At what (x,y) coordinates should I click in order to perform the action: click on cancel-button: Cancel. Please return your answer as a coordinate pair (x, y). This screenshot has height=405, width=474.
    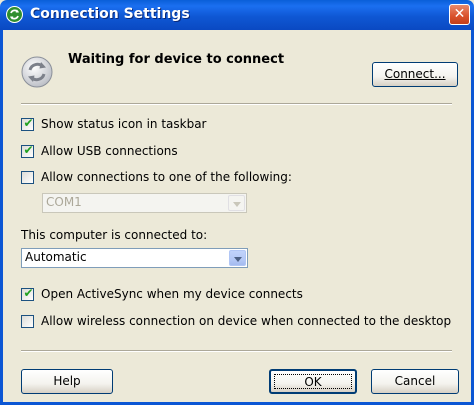
    Looking at the image, I should click on (415, 381).